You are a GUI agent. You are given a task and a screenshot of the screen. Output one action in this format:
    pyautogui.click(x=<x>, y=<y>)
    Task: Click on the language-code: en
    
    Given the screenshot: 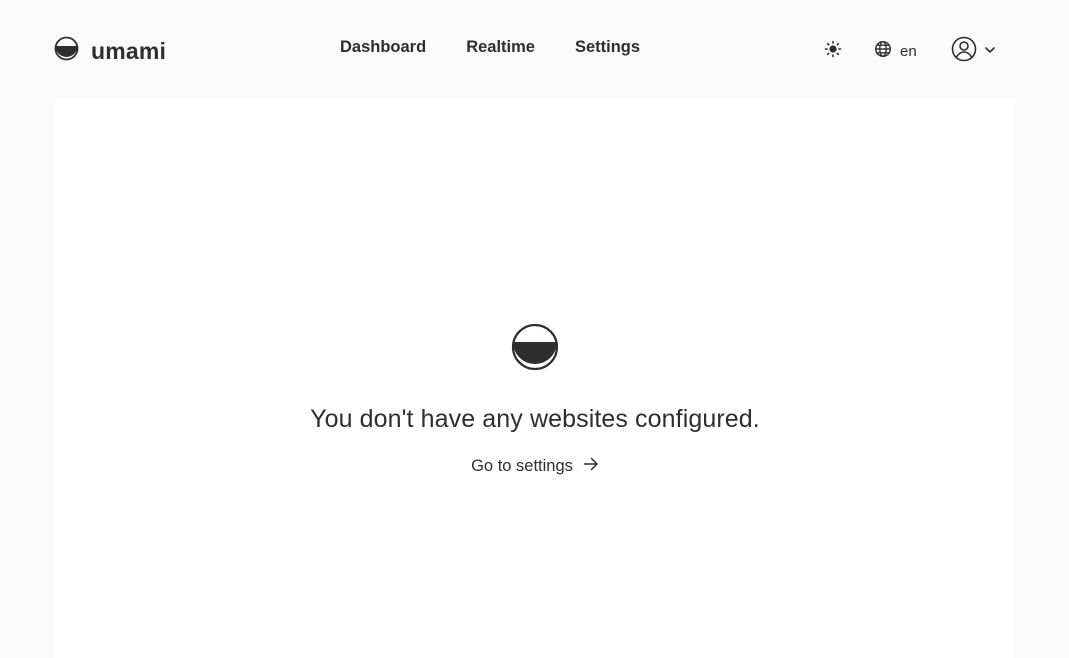 What is the action you would take?
    pyautogui.click(x=908, y=51)
    